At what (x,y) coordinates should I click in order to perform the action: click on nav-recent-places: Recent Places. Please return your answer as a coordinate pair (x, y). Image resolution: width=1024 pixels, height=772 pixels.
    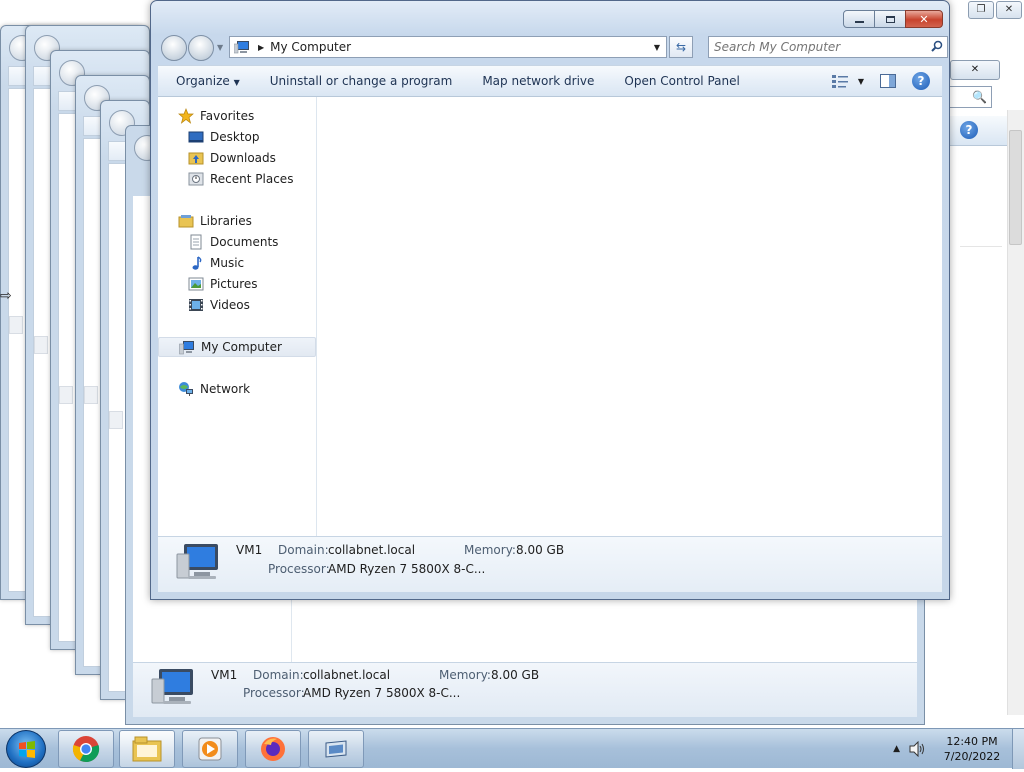
    Looking at the image, I should click on (237, 179).